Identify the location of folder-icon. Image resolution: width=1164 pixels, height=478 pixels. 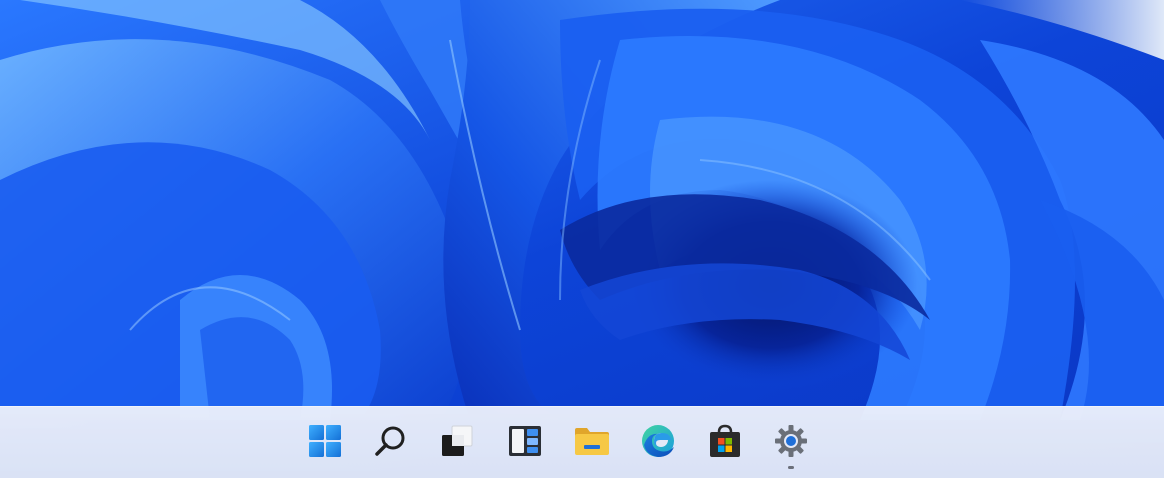
(592, 441).